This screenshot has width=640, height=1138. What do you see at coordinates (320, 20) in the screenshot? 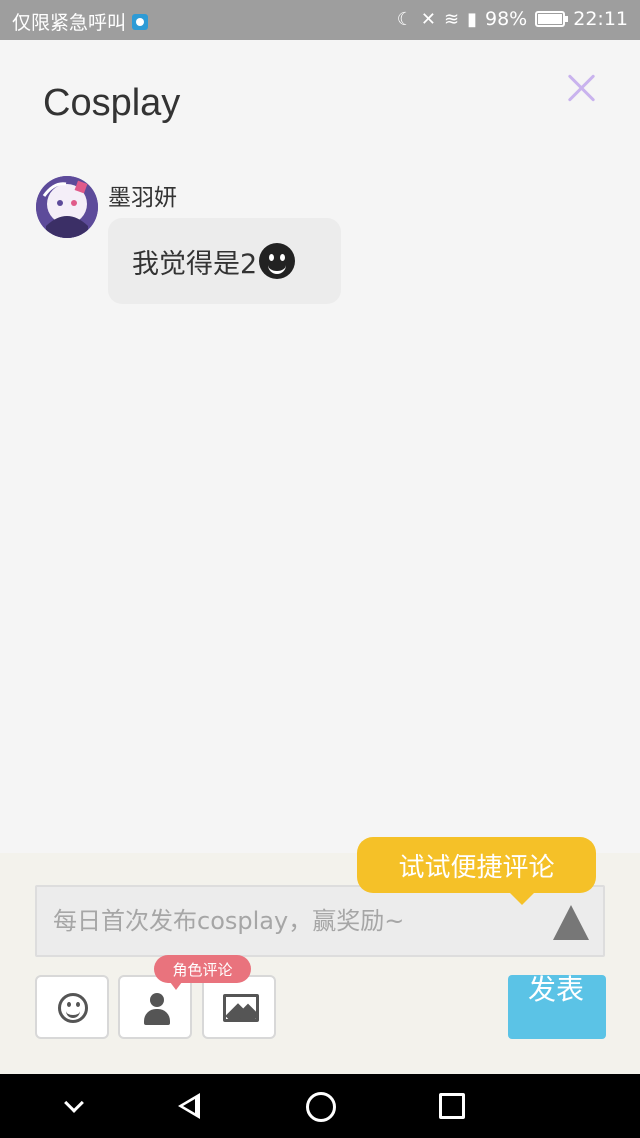
I see `status-bar: 仅限紧急呼叫 ☾ ✕ ≋ ▮ 98% 22:11` at bounding box center [320, 20].